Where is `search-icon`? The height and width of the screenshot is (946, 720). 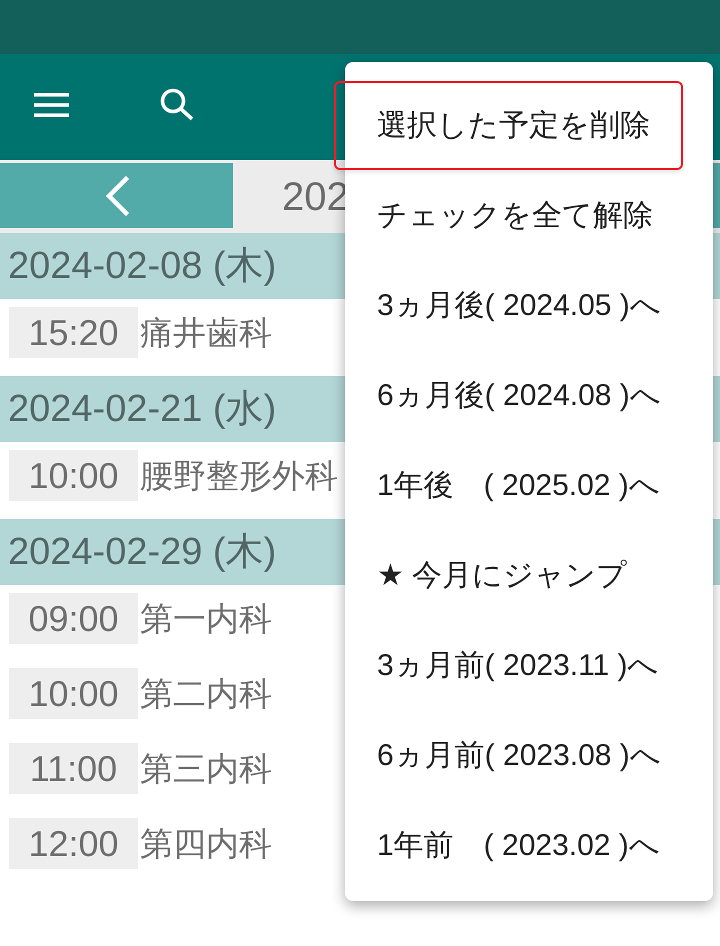
search-icon is located at coordinates (177, 104).